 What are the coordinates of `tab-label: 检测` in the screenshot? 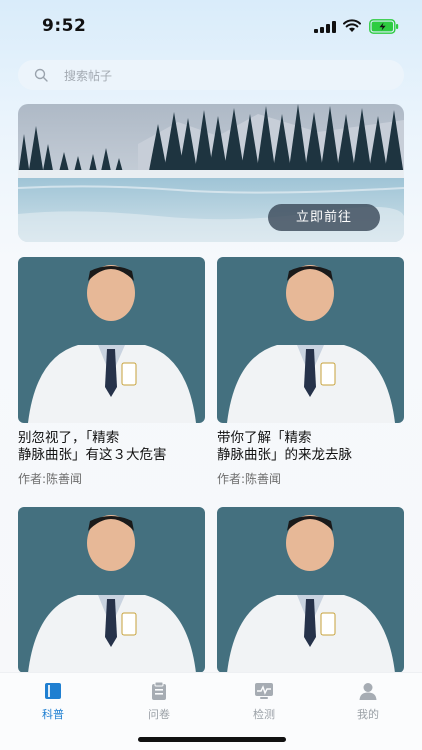 It's located at (264, 714).